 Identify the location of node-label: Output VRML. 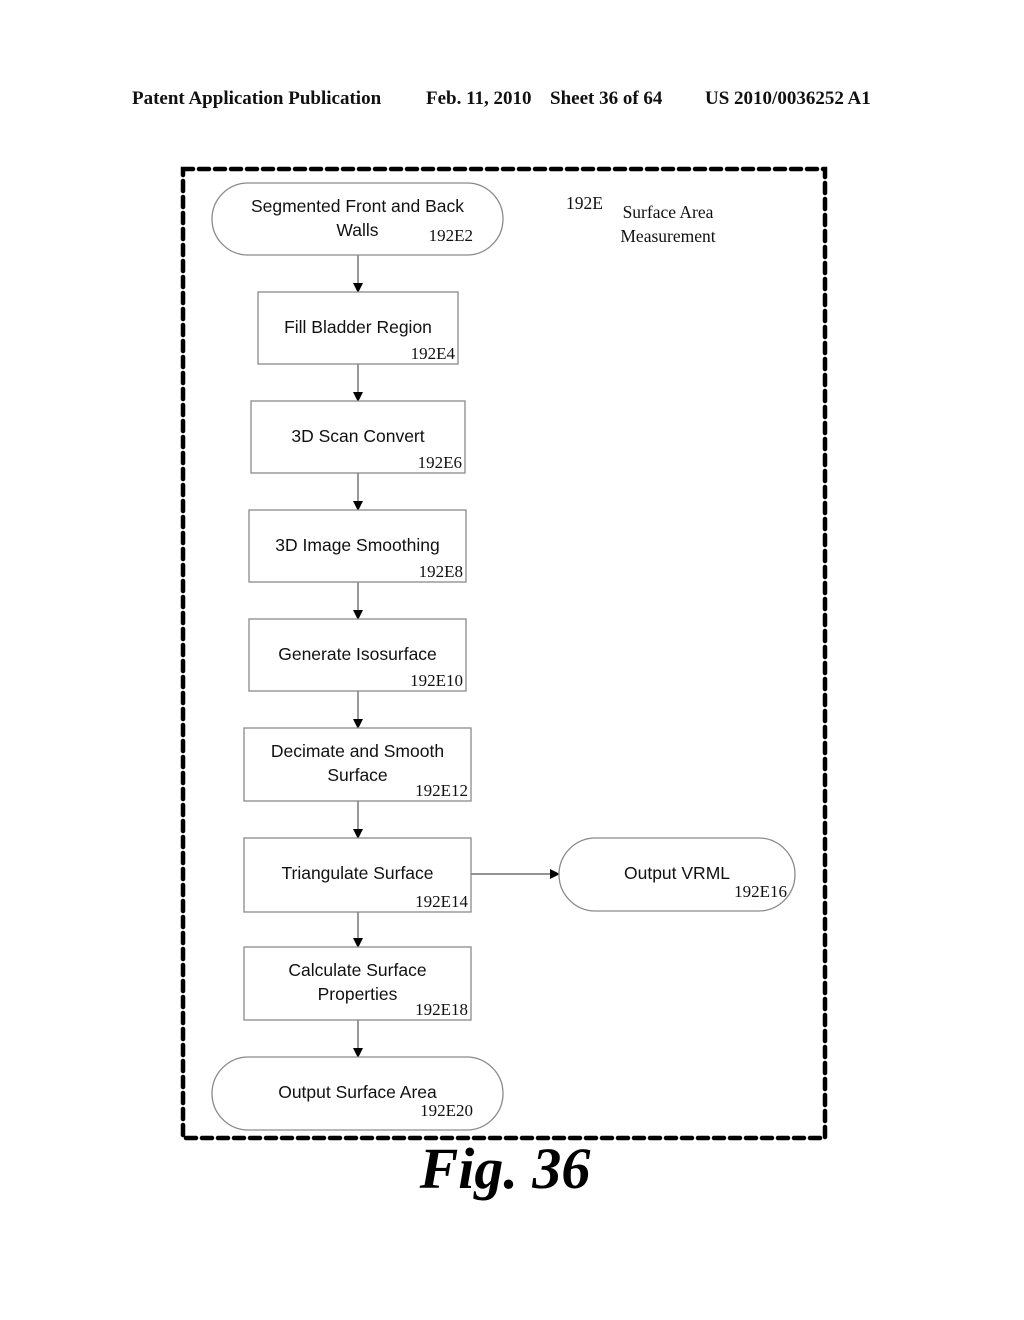
(677, 873).